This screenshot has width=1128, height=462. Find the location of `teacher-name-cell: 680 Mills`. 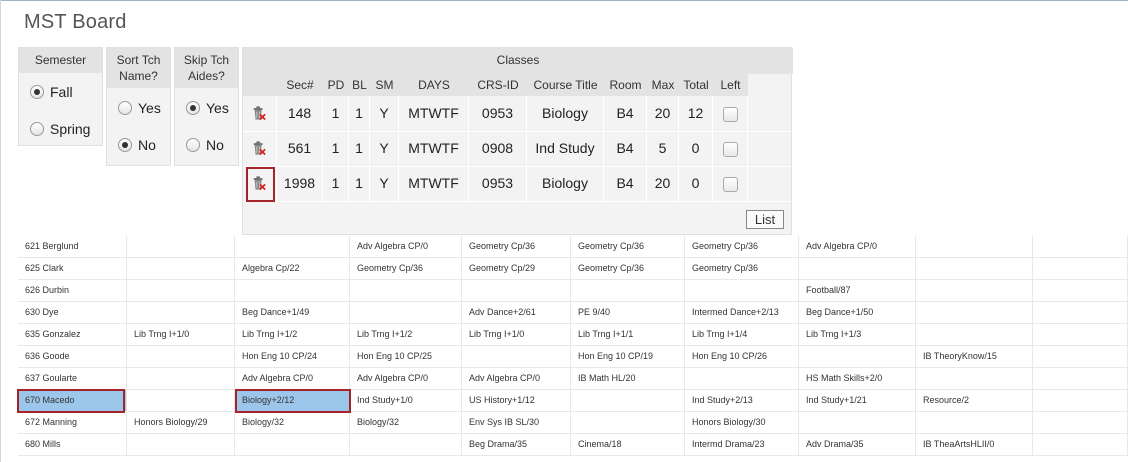

teacher-name-cell: 680 Mills is located at coordinates (72, 444).